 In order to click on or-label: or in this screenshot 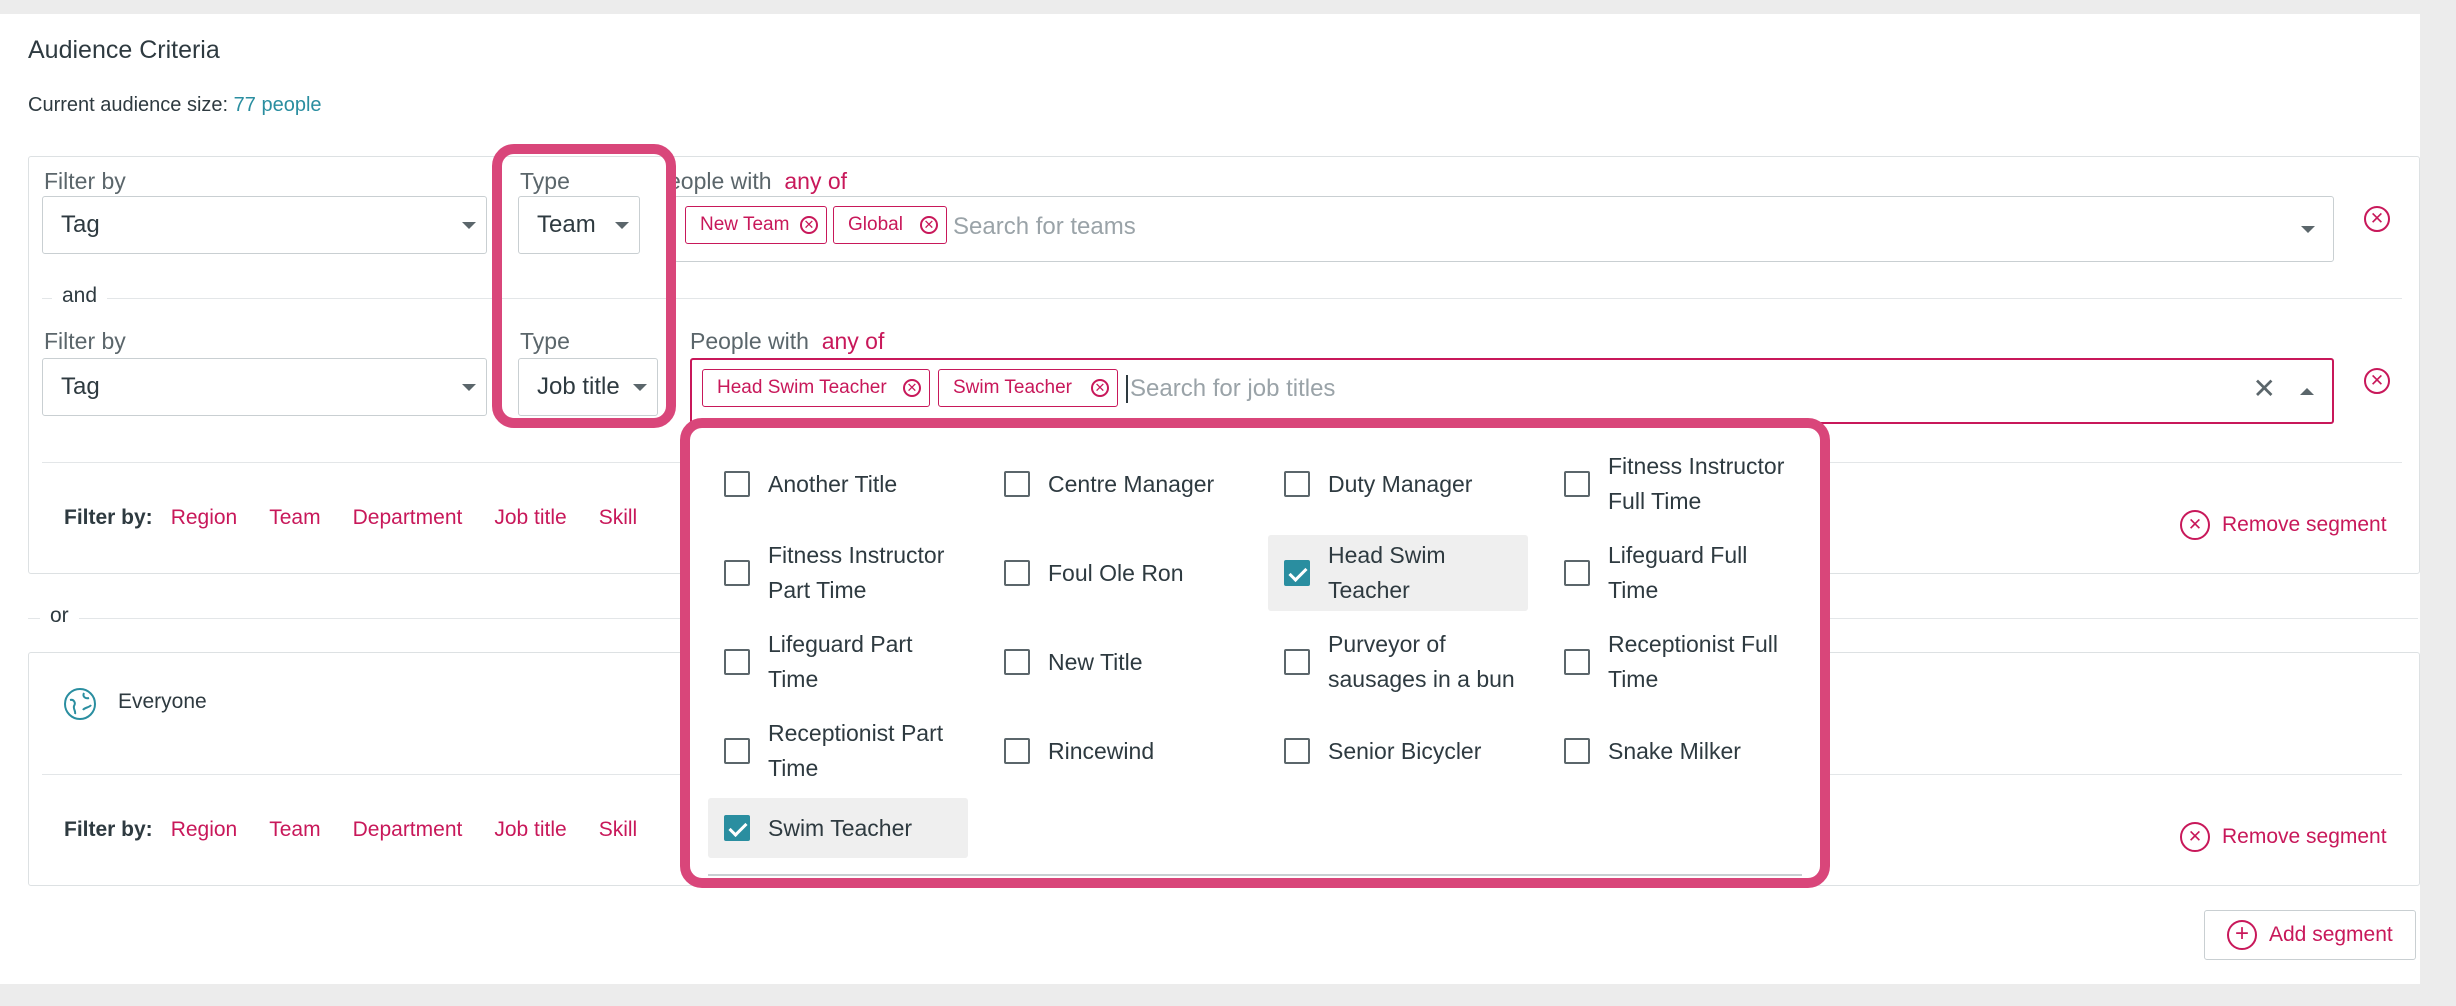, I will do `click(59, 616)`.